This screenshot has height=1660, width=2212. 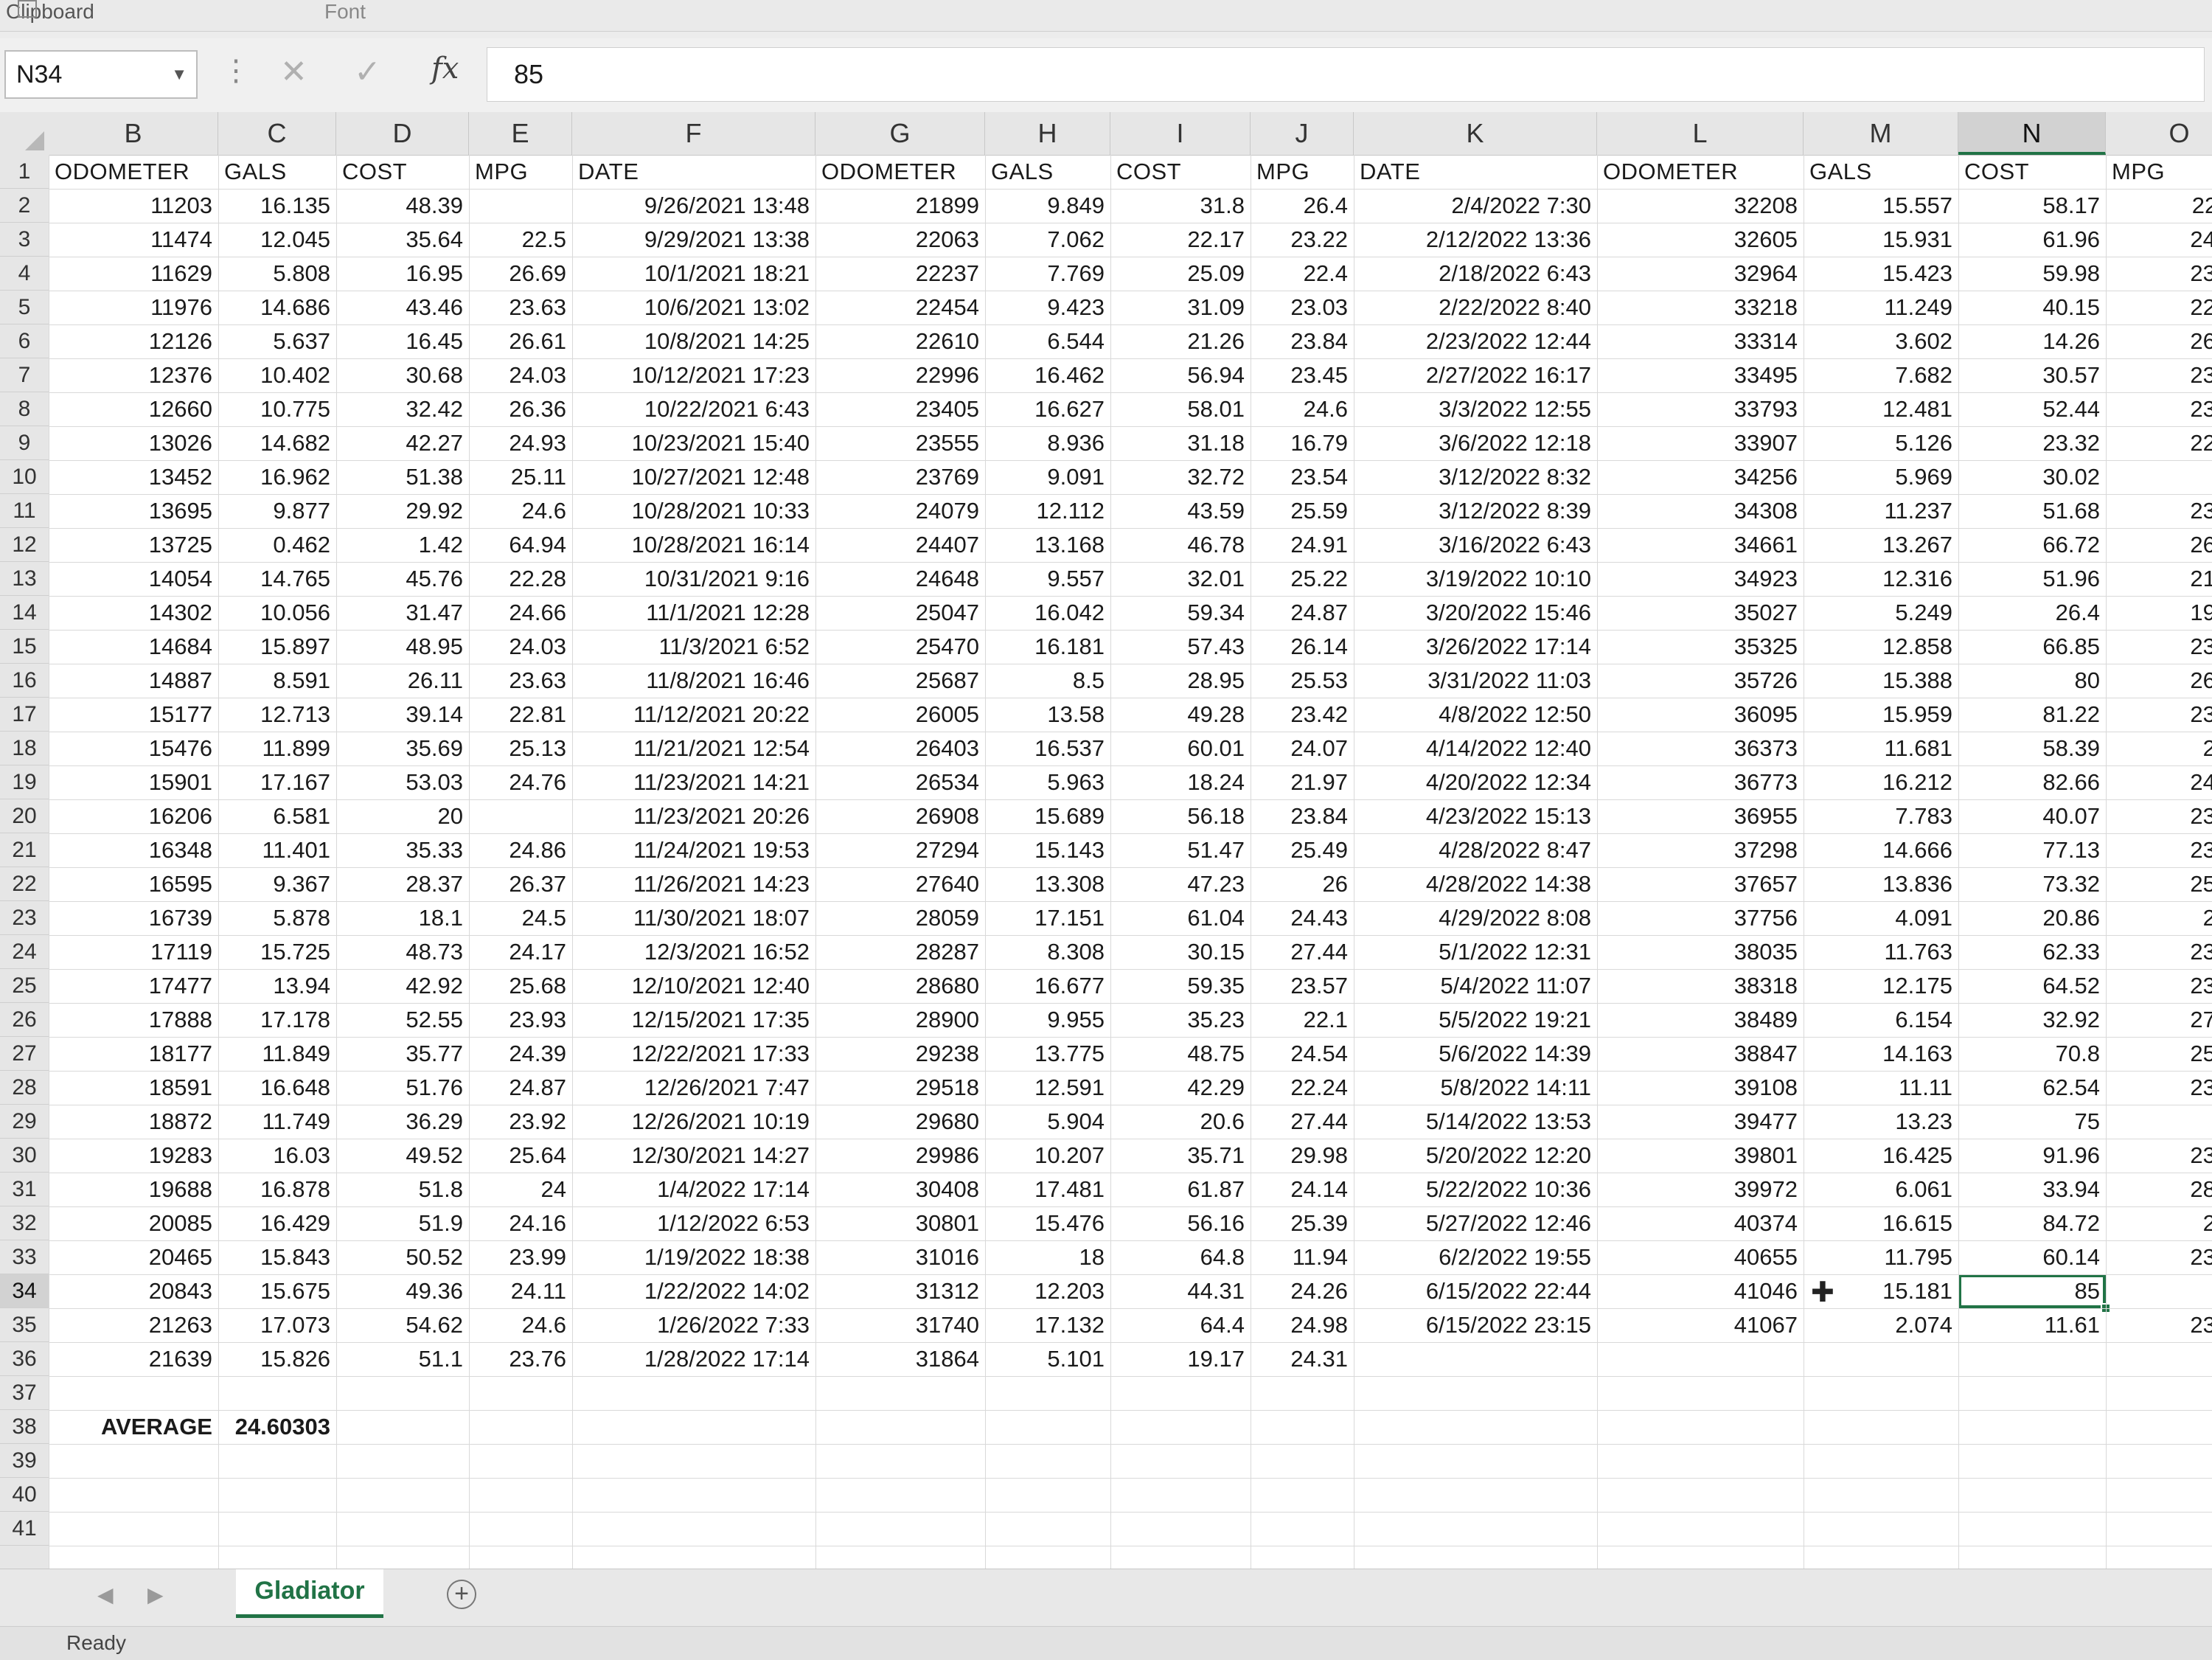 I want to click on row-header-16: 16, so click(x=24, y=681).